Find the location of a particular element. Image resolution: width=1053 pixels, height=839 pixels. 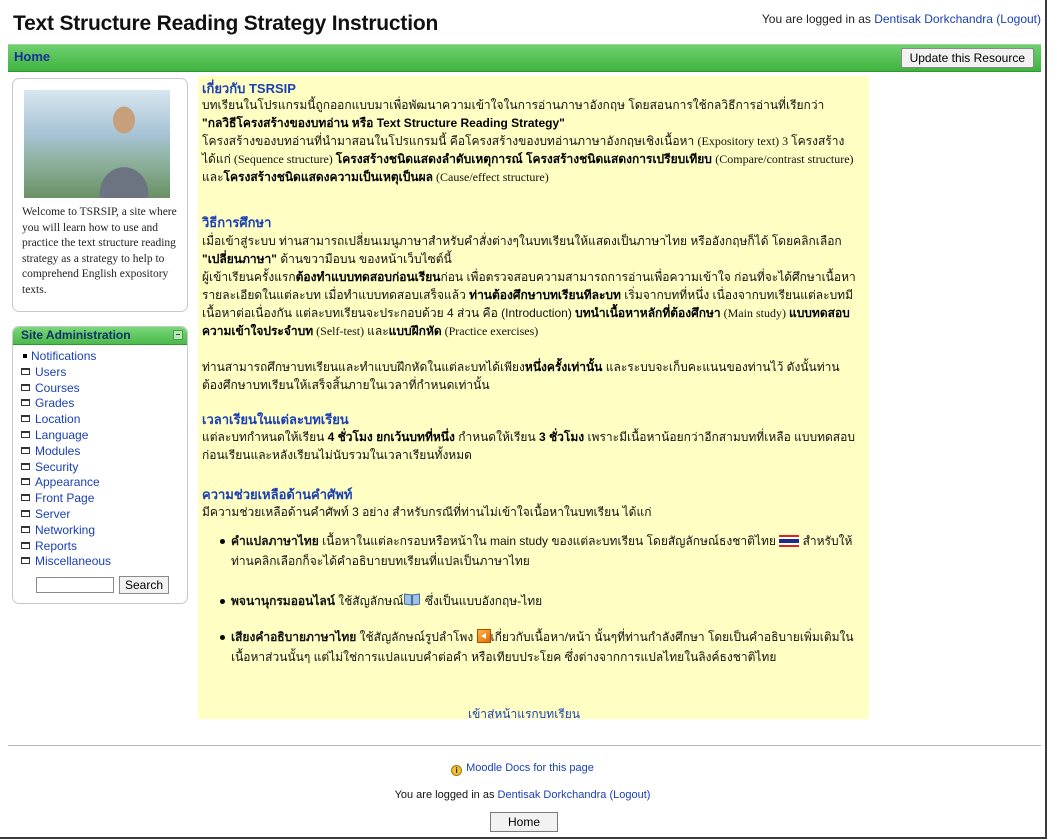

admin-item-label: Location is located at coordinates (58, 419).